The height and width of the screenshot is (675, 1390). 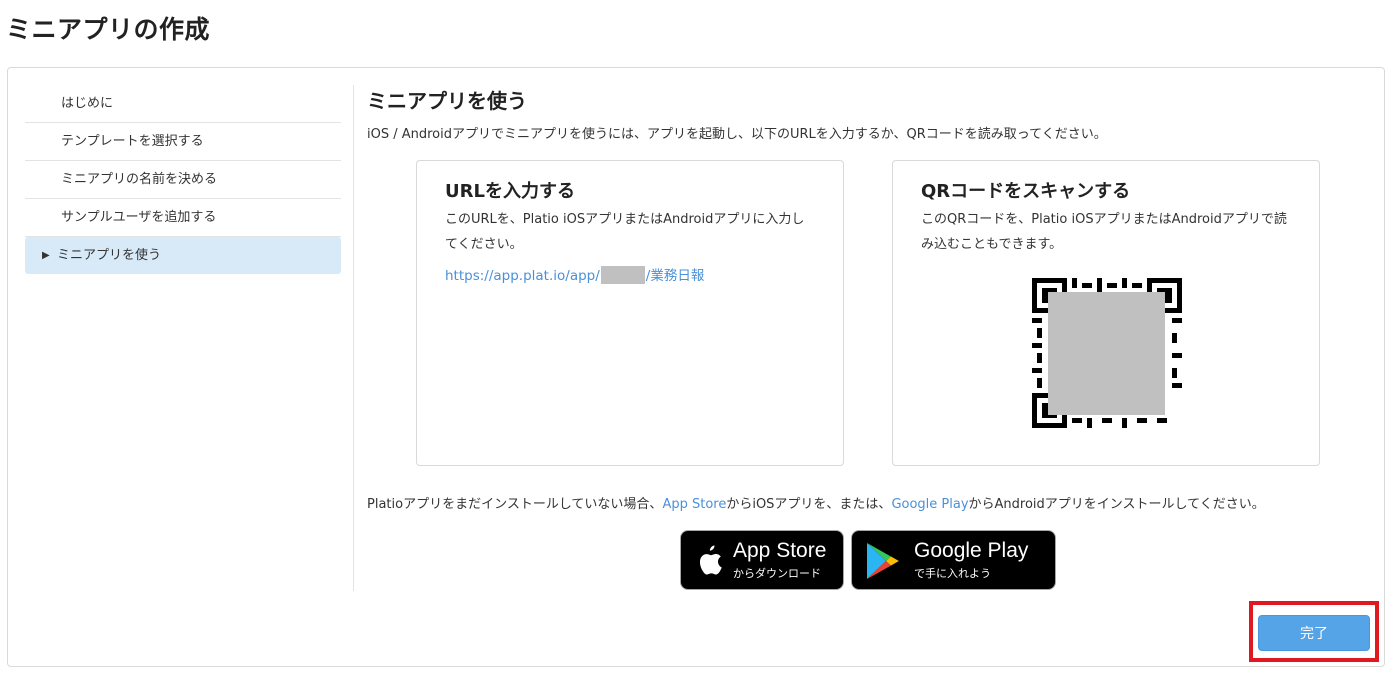 I want to click on section-title: ミニアプリを使う, so click(x=447, y=101).